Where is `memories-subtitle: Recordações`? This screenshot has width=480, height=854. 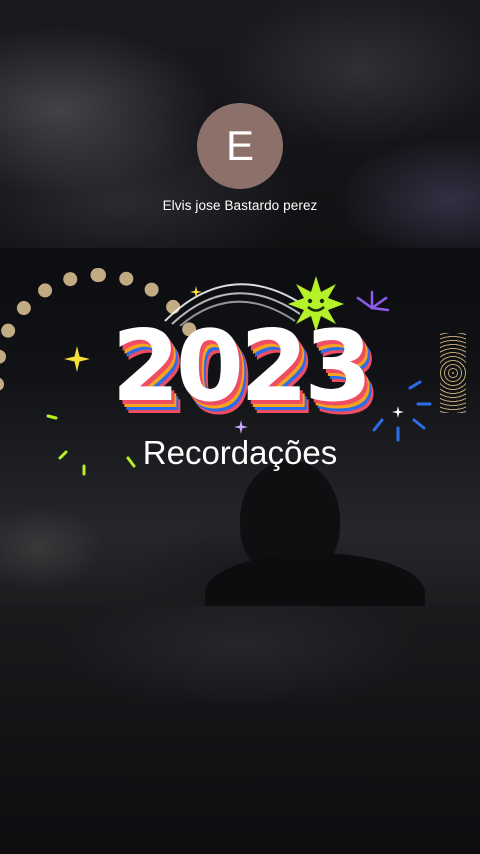
memories-subtitle: Recordações is located at coordinates (240, 452).